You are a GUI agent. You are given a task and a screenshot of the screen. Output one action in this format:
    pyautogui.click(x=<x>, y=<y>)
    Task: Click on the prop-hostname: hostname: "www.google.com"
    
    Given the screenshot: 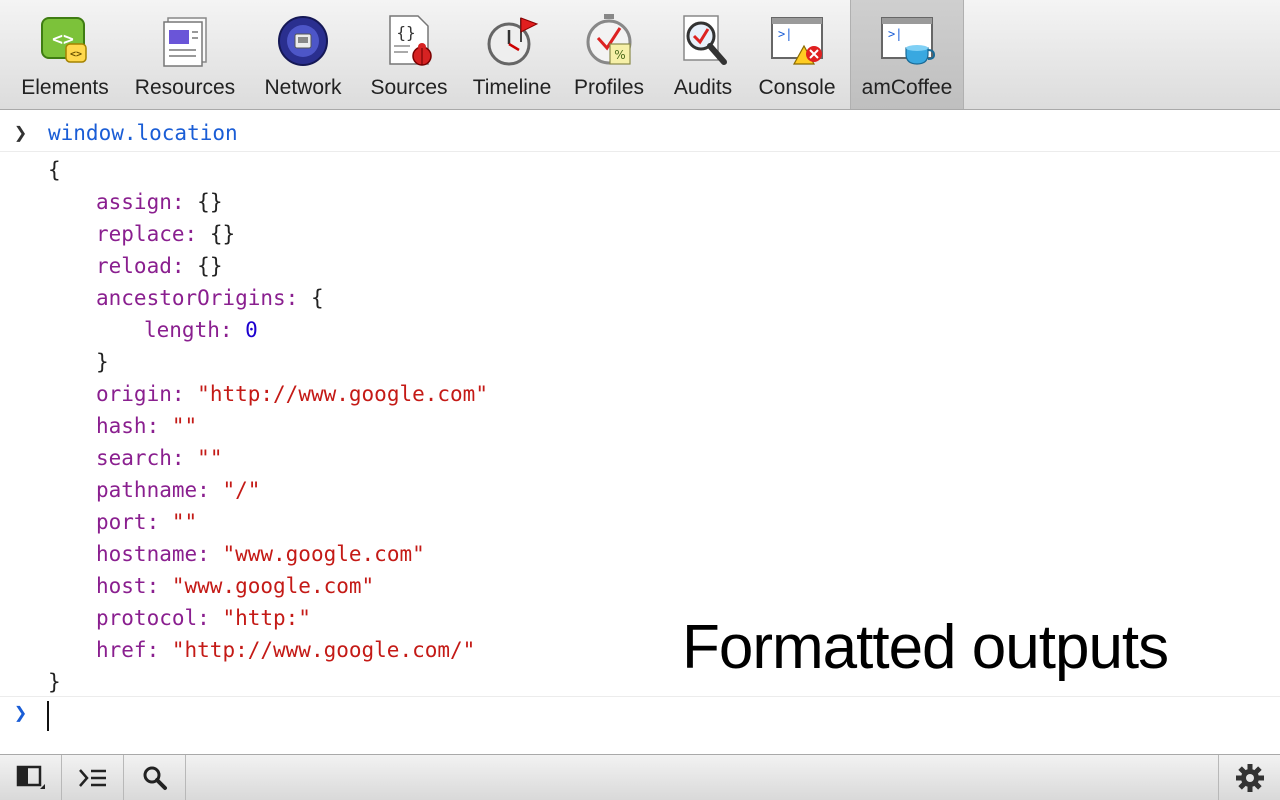 What is the action you would take?
    pyautogui.click(x=260, y=554)
    